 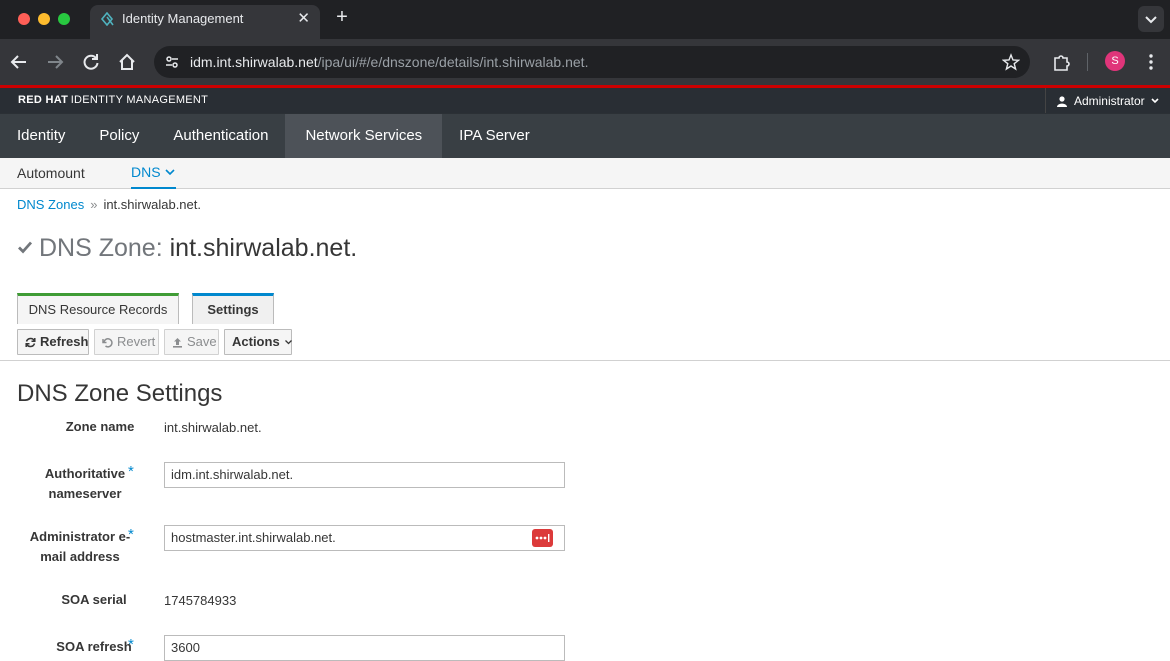 I want to click on idm-favicon-icon, so click(x=107, y=19).